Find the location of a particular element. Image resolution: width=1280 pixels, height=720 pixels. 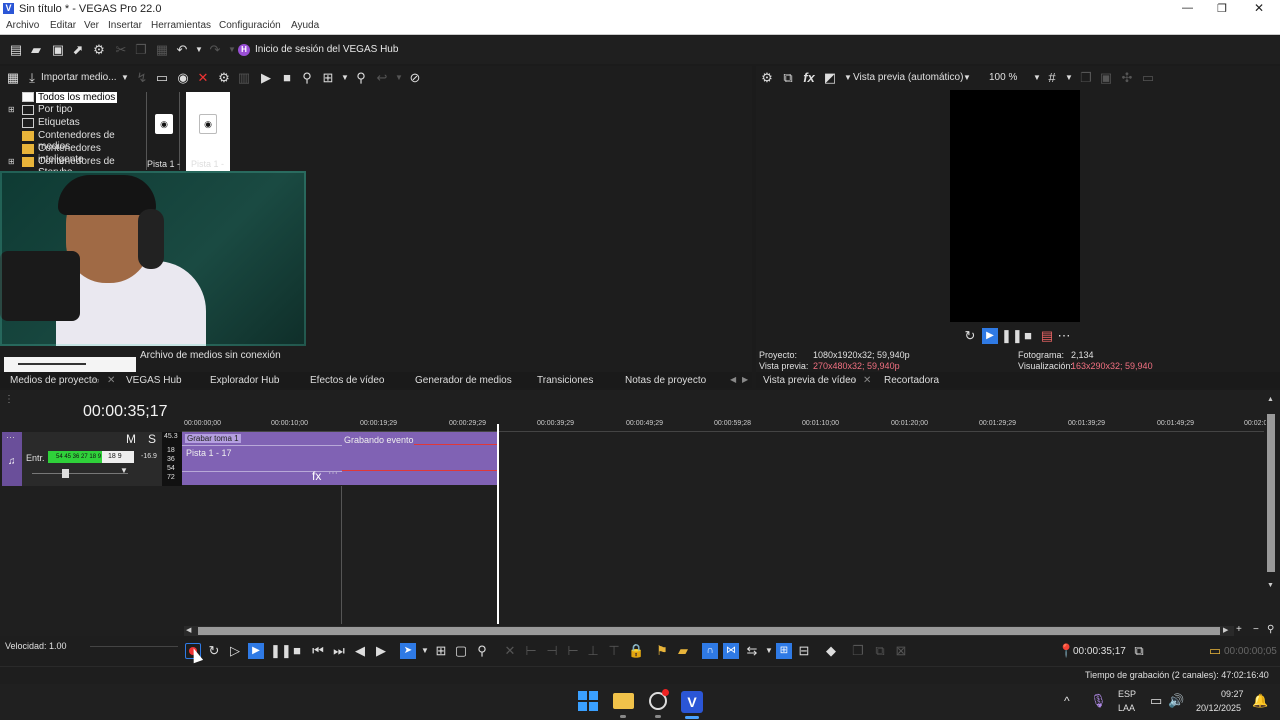

tab-trimmer: Recortadora is located at coordinates (911, 380).